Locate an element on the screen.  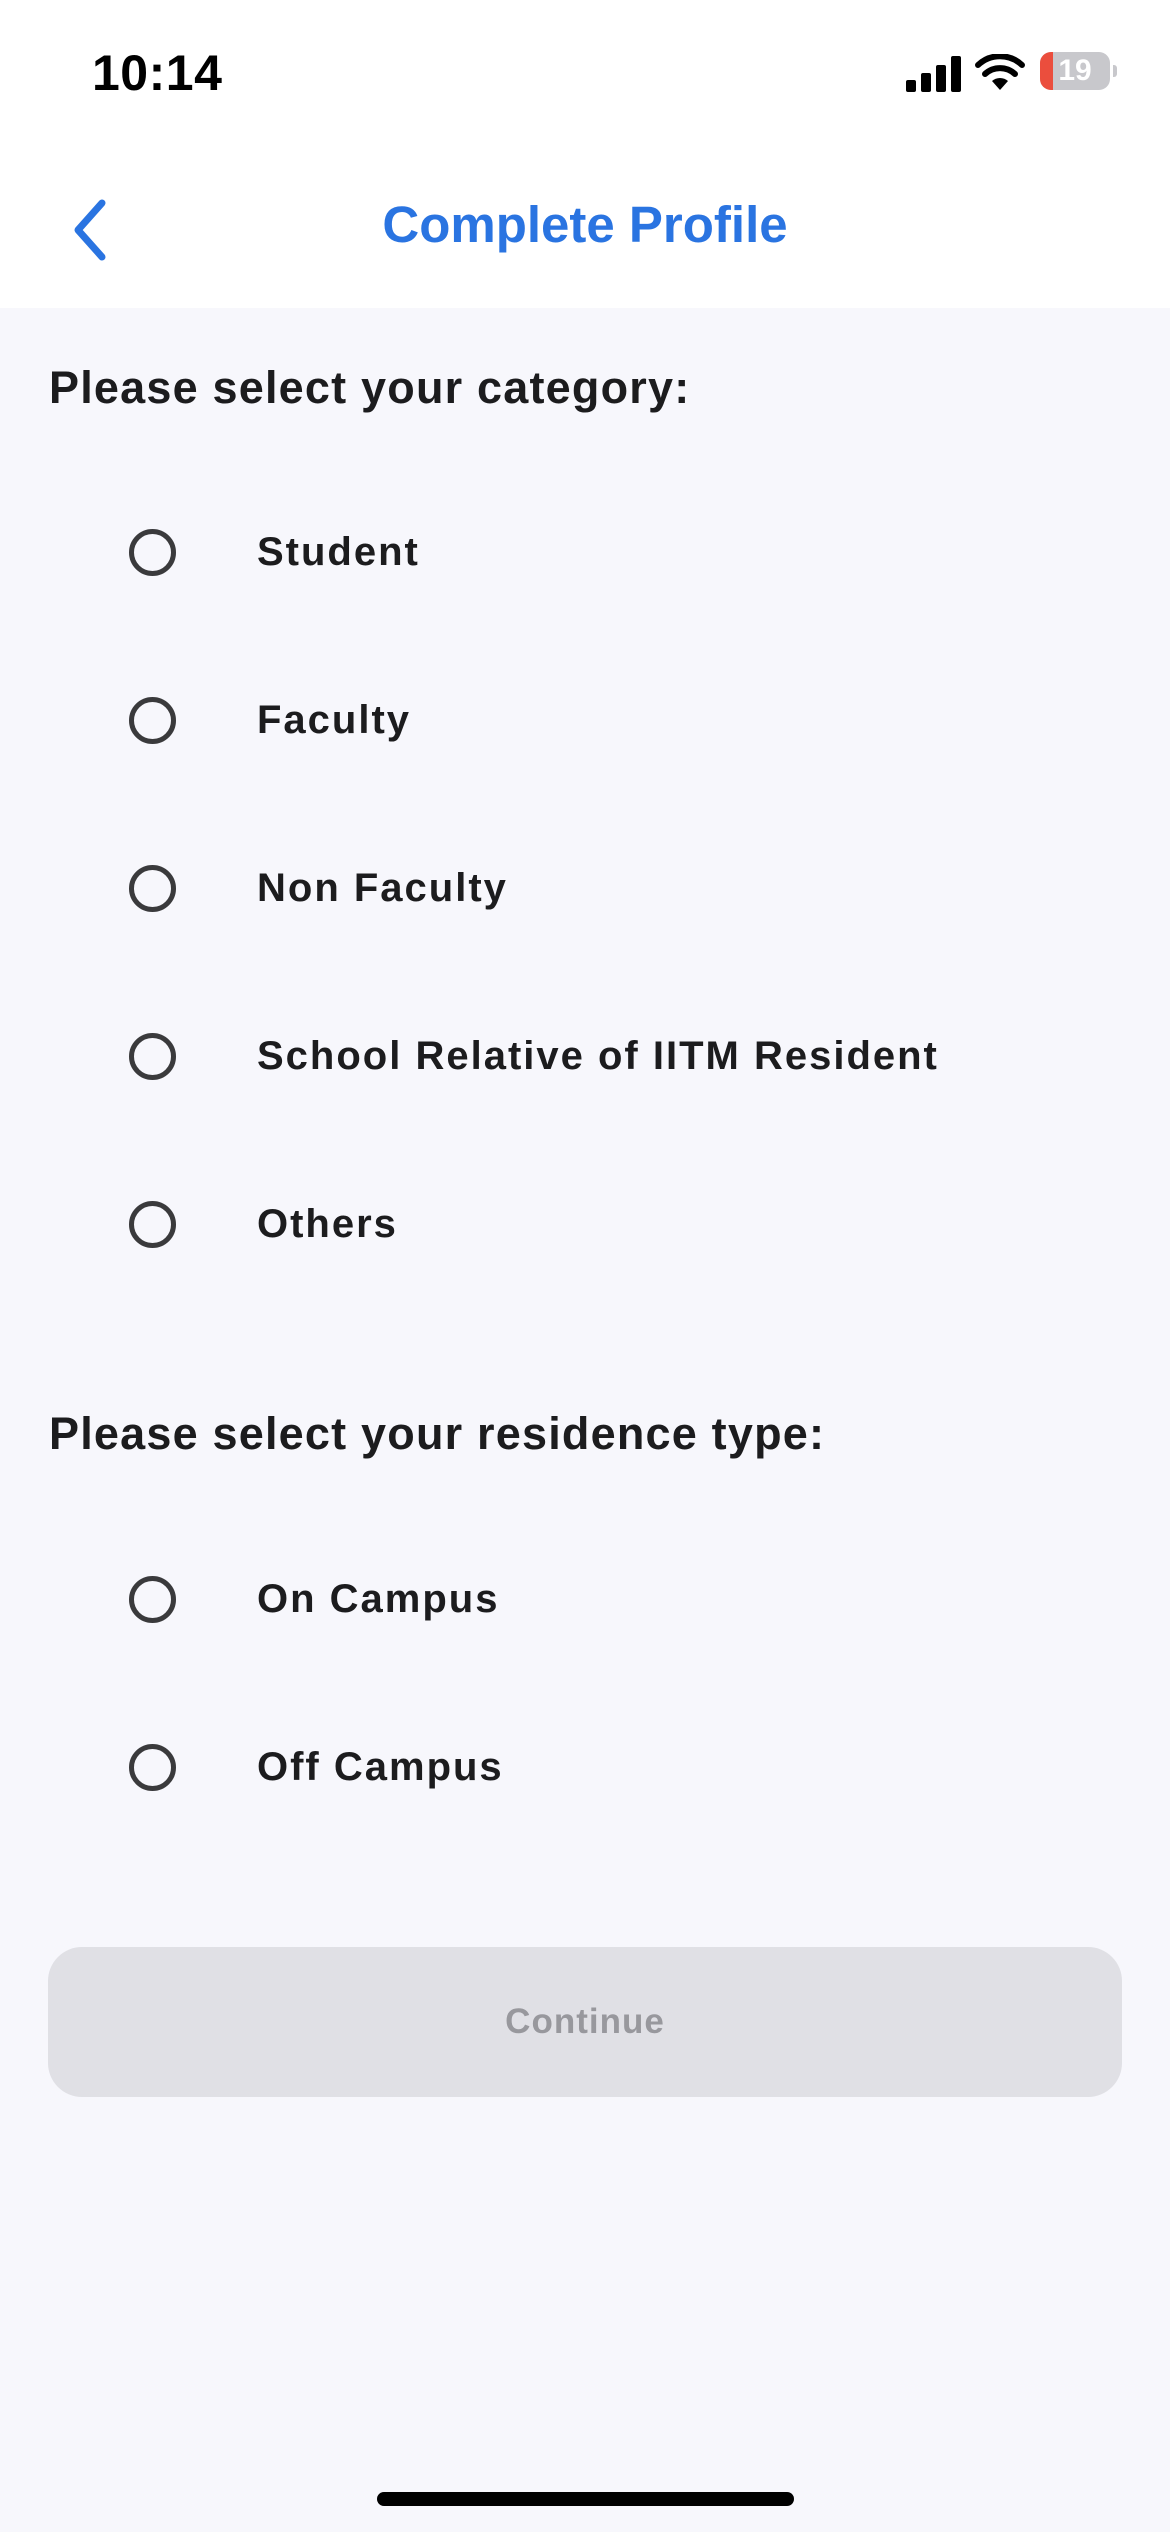
category-option-student: Student is located at coordinates (620, 552).